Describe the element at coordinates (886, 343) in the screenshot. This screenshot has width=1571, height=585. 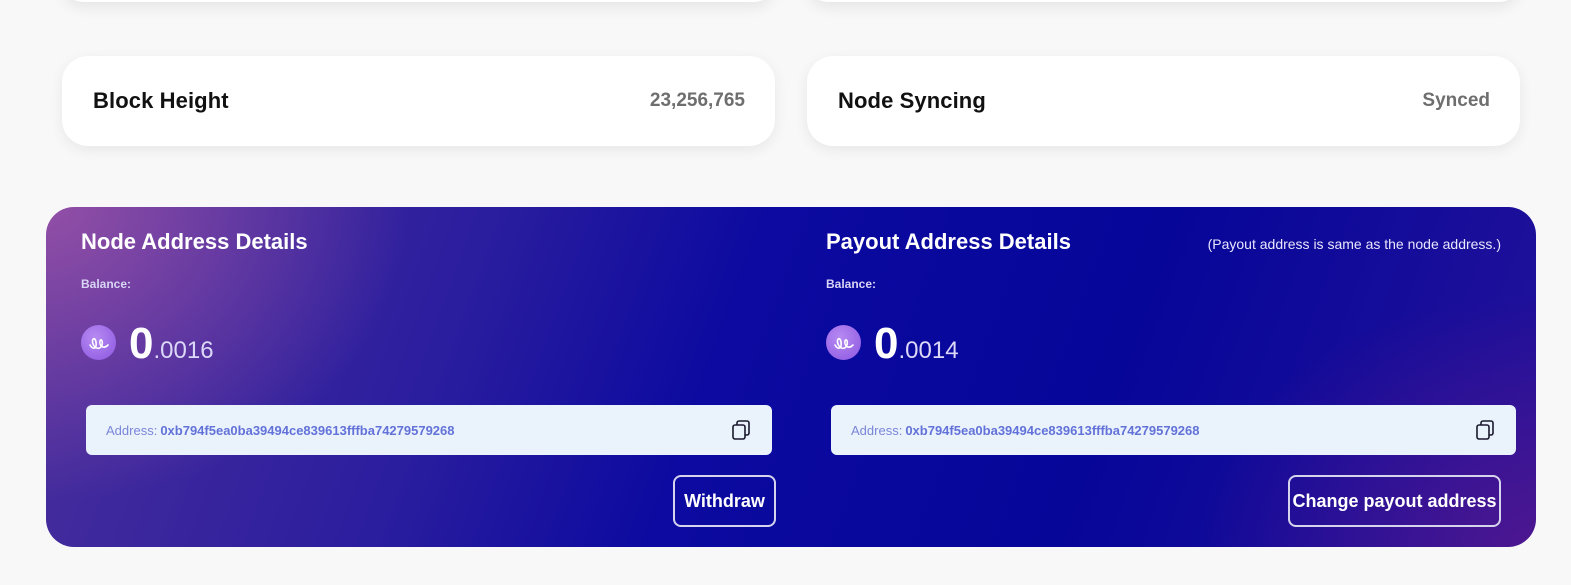
I see `payout-balance-integer: 0` at that location.